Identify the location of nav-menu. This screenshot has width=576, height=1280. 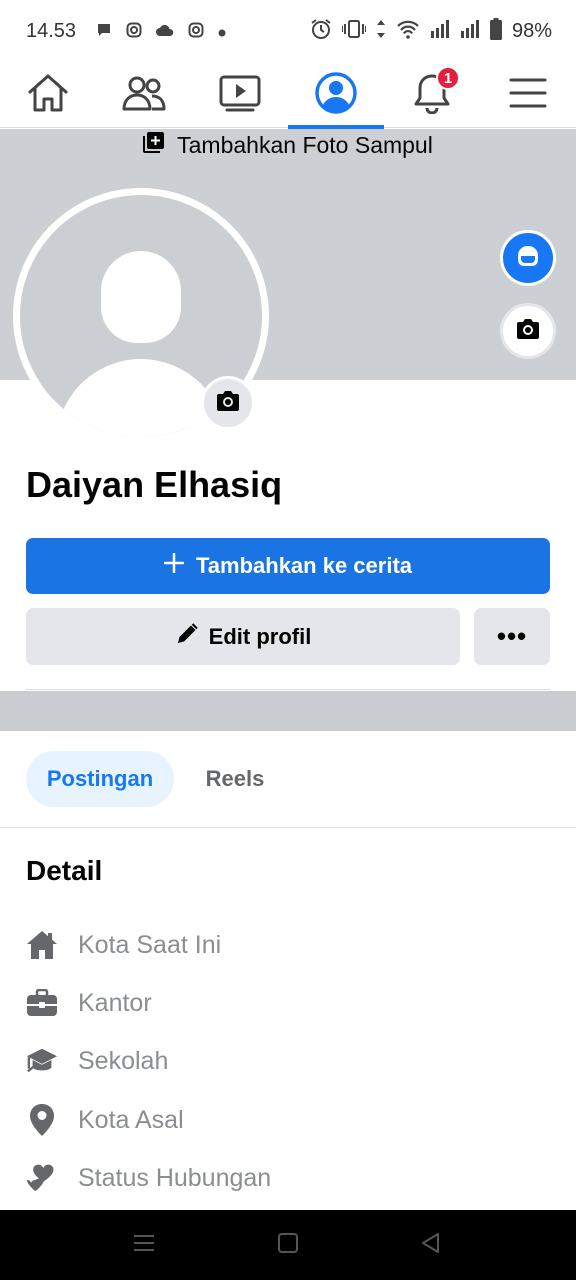
(528, 95).